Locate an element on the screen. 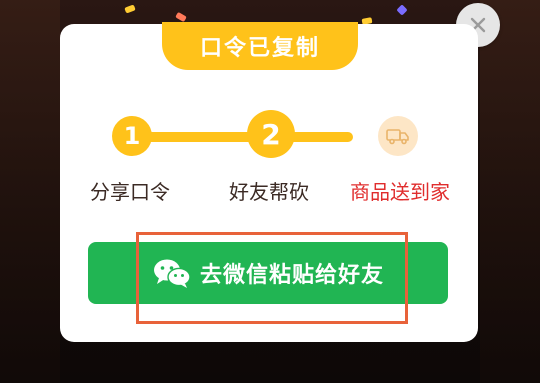 This screenshot has width=540, height=383. paste-to-wechat-button: 去微信粘贴给好友 is located at coordinates (268, 273).